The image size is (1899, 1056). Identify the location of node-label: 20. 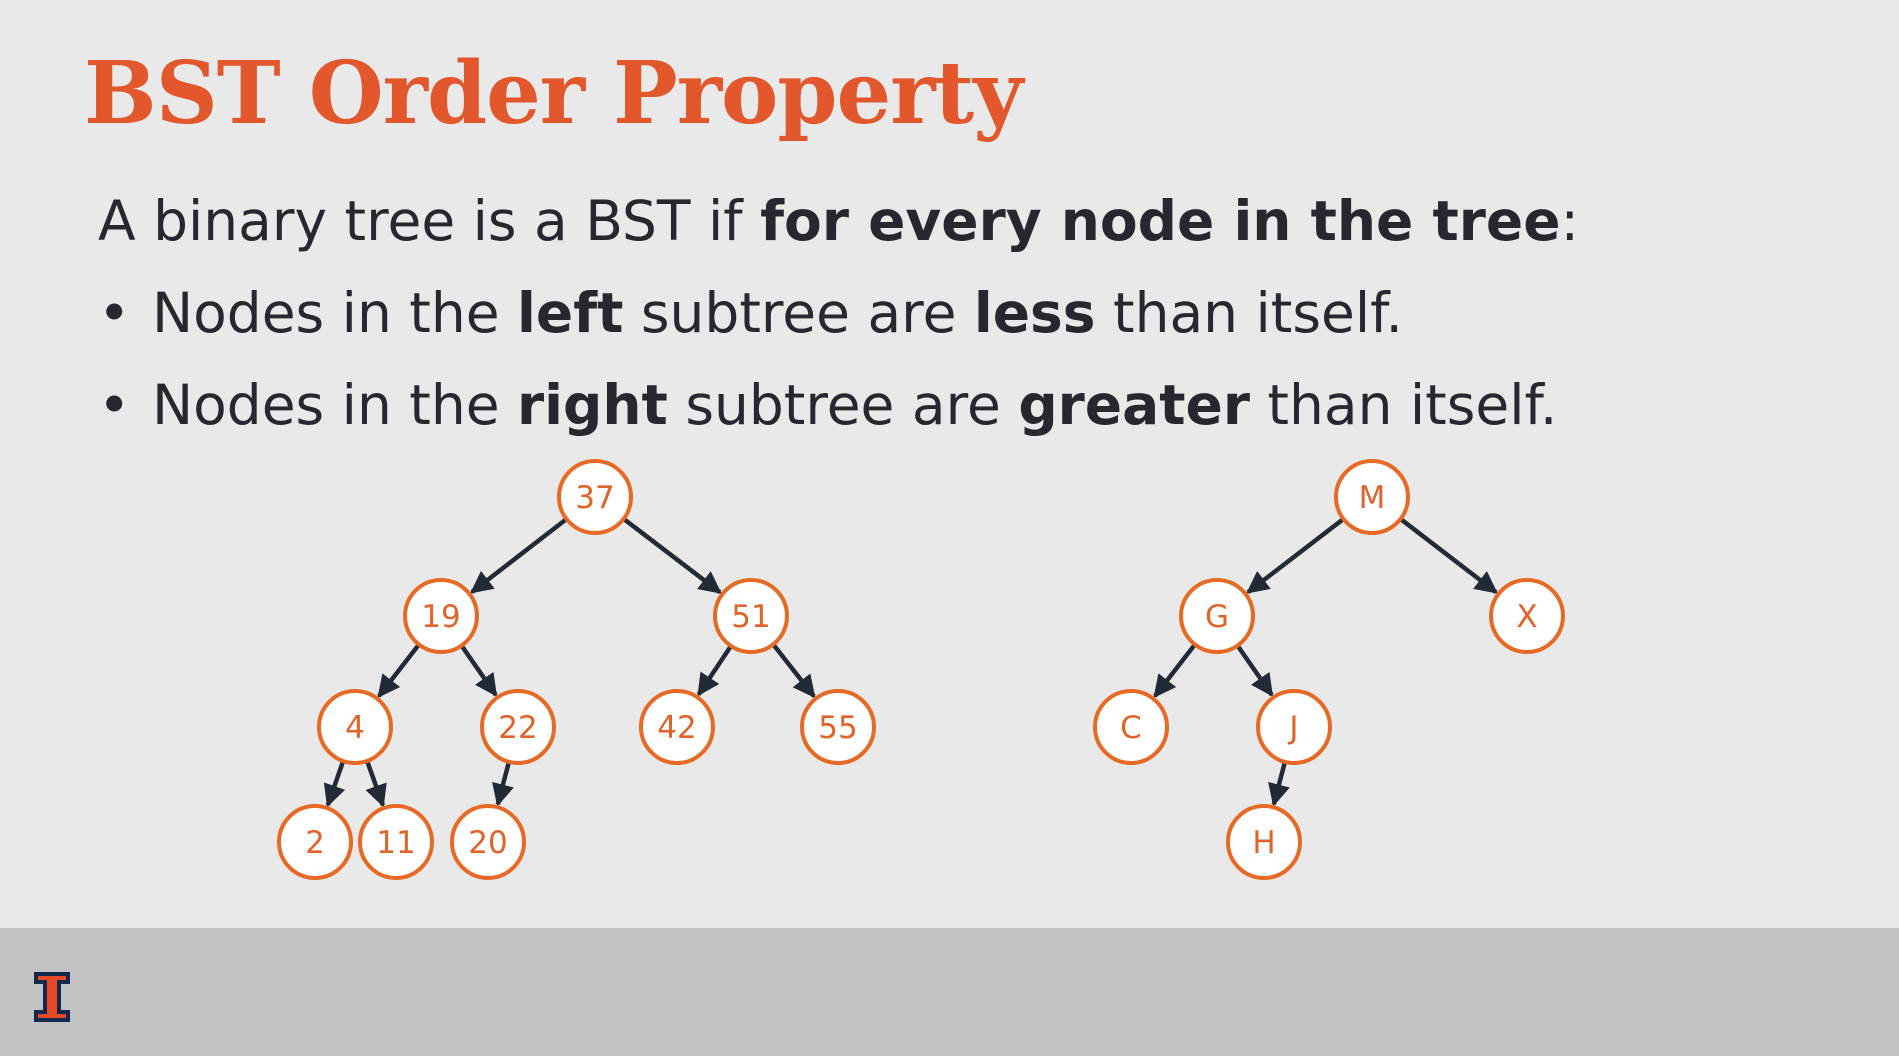
(487, 843).